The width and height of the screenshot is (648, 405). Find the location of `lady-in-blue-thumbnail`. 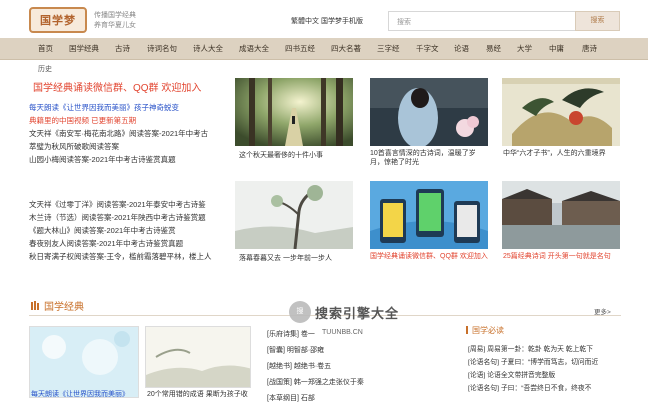

lady-in-blue-thumbnail is located at coordinates (429, 112).